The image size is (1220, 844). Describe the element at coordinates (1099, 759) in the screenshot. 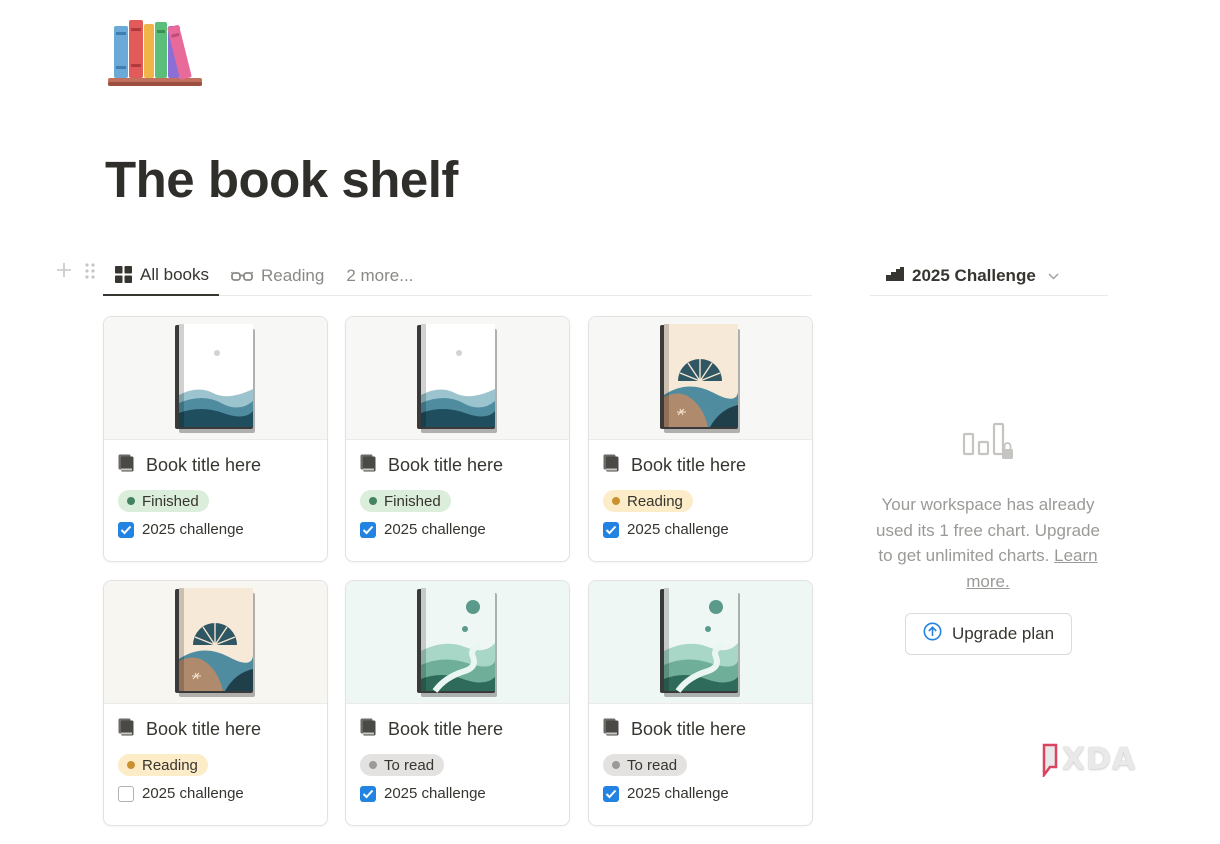

I see `watermark-text: XDA` at that location.